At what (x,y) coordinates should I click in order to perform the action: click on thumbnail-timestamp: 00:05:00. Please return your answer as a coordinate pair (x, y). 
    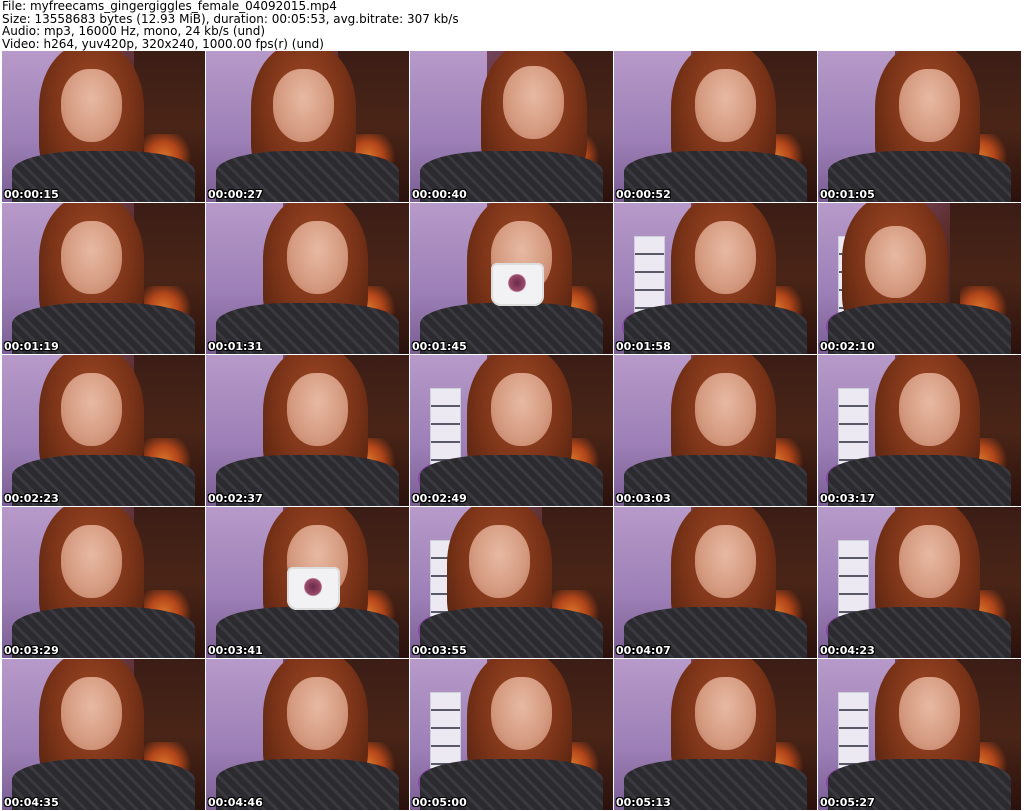
    Looking at the image, I should click on (439, 802).